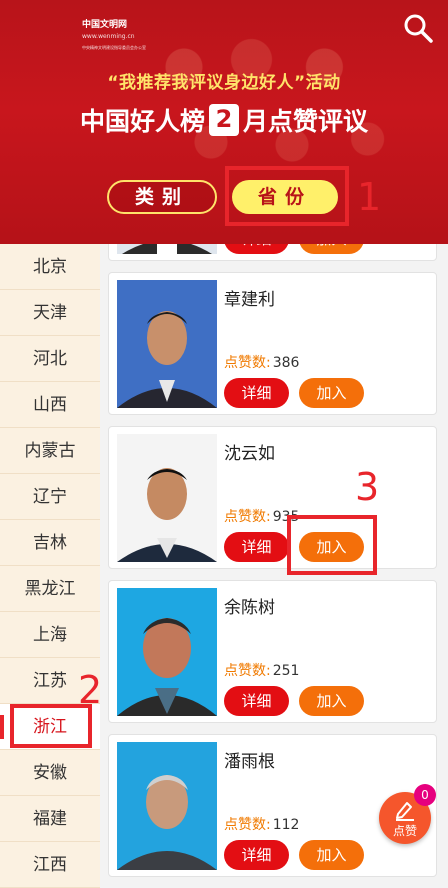 The height and width of the screenshot is (888, 448). Describe the element at coordinates (369, 197) in the screenshot. I see `annotation-number-1: 1` at that location.